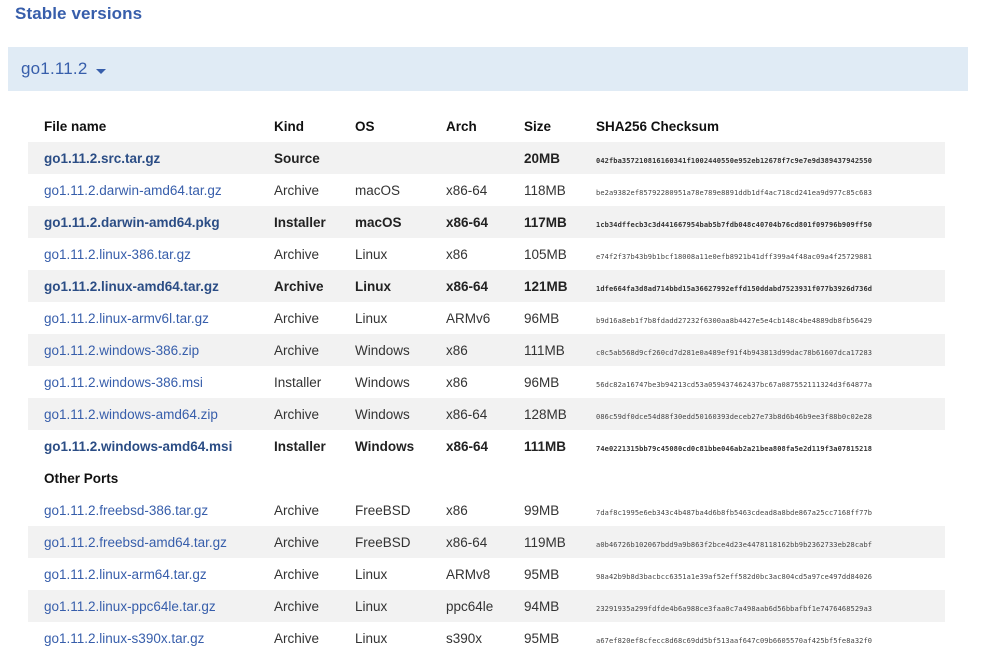 The image size is (996, 665). I want to click on cell-file-name: go1.11.2.windows-386.msi, so click(151, 382).